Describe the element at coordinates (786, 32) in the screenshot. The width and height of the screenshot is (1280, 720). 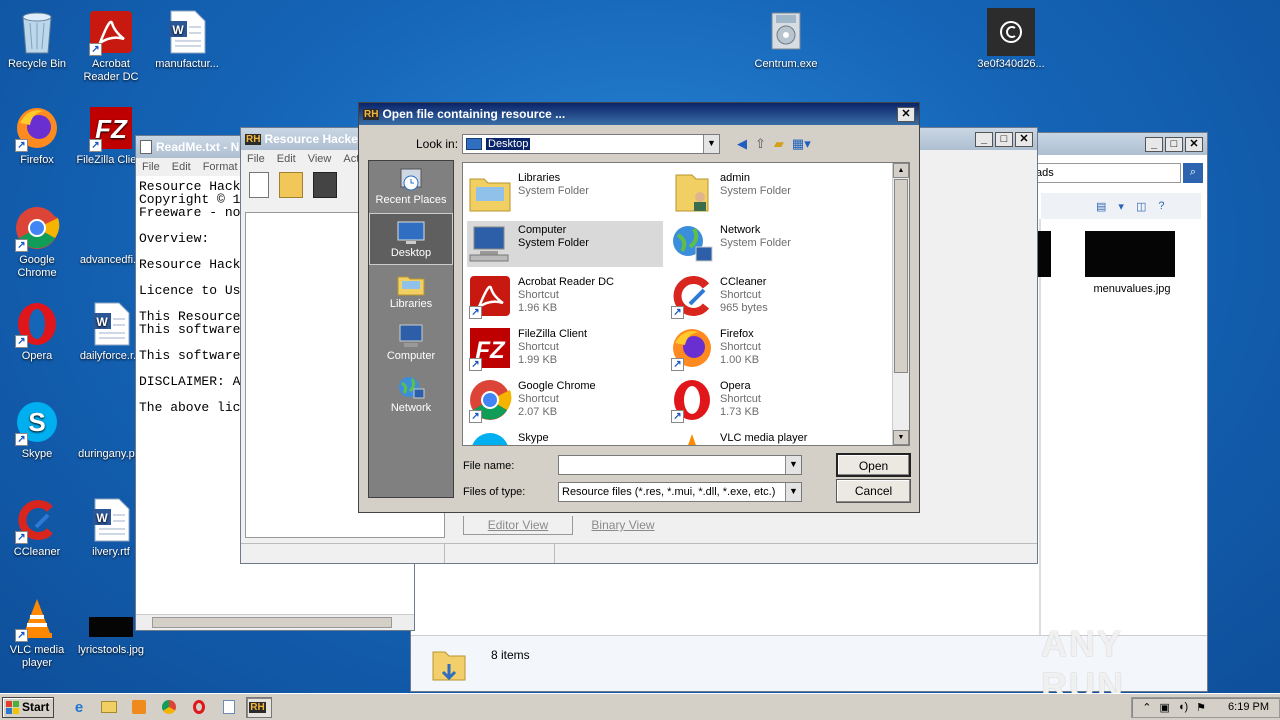
I see `installer-icon` at that location.